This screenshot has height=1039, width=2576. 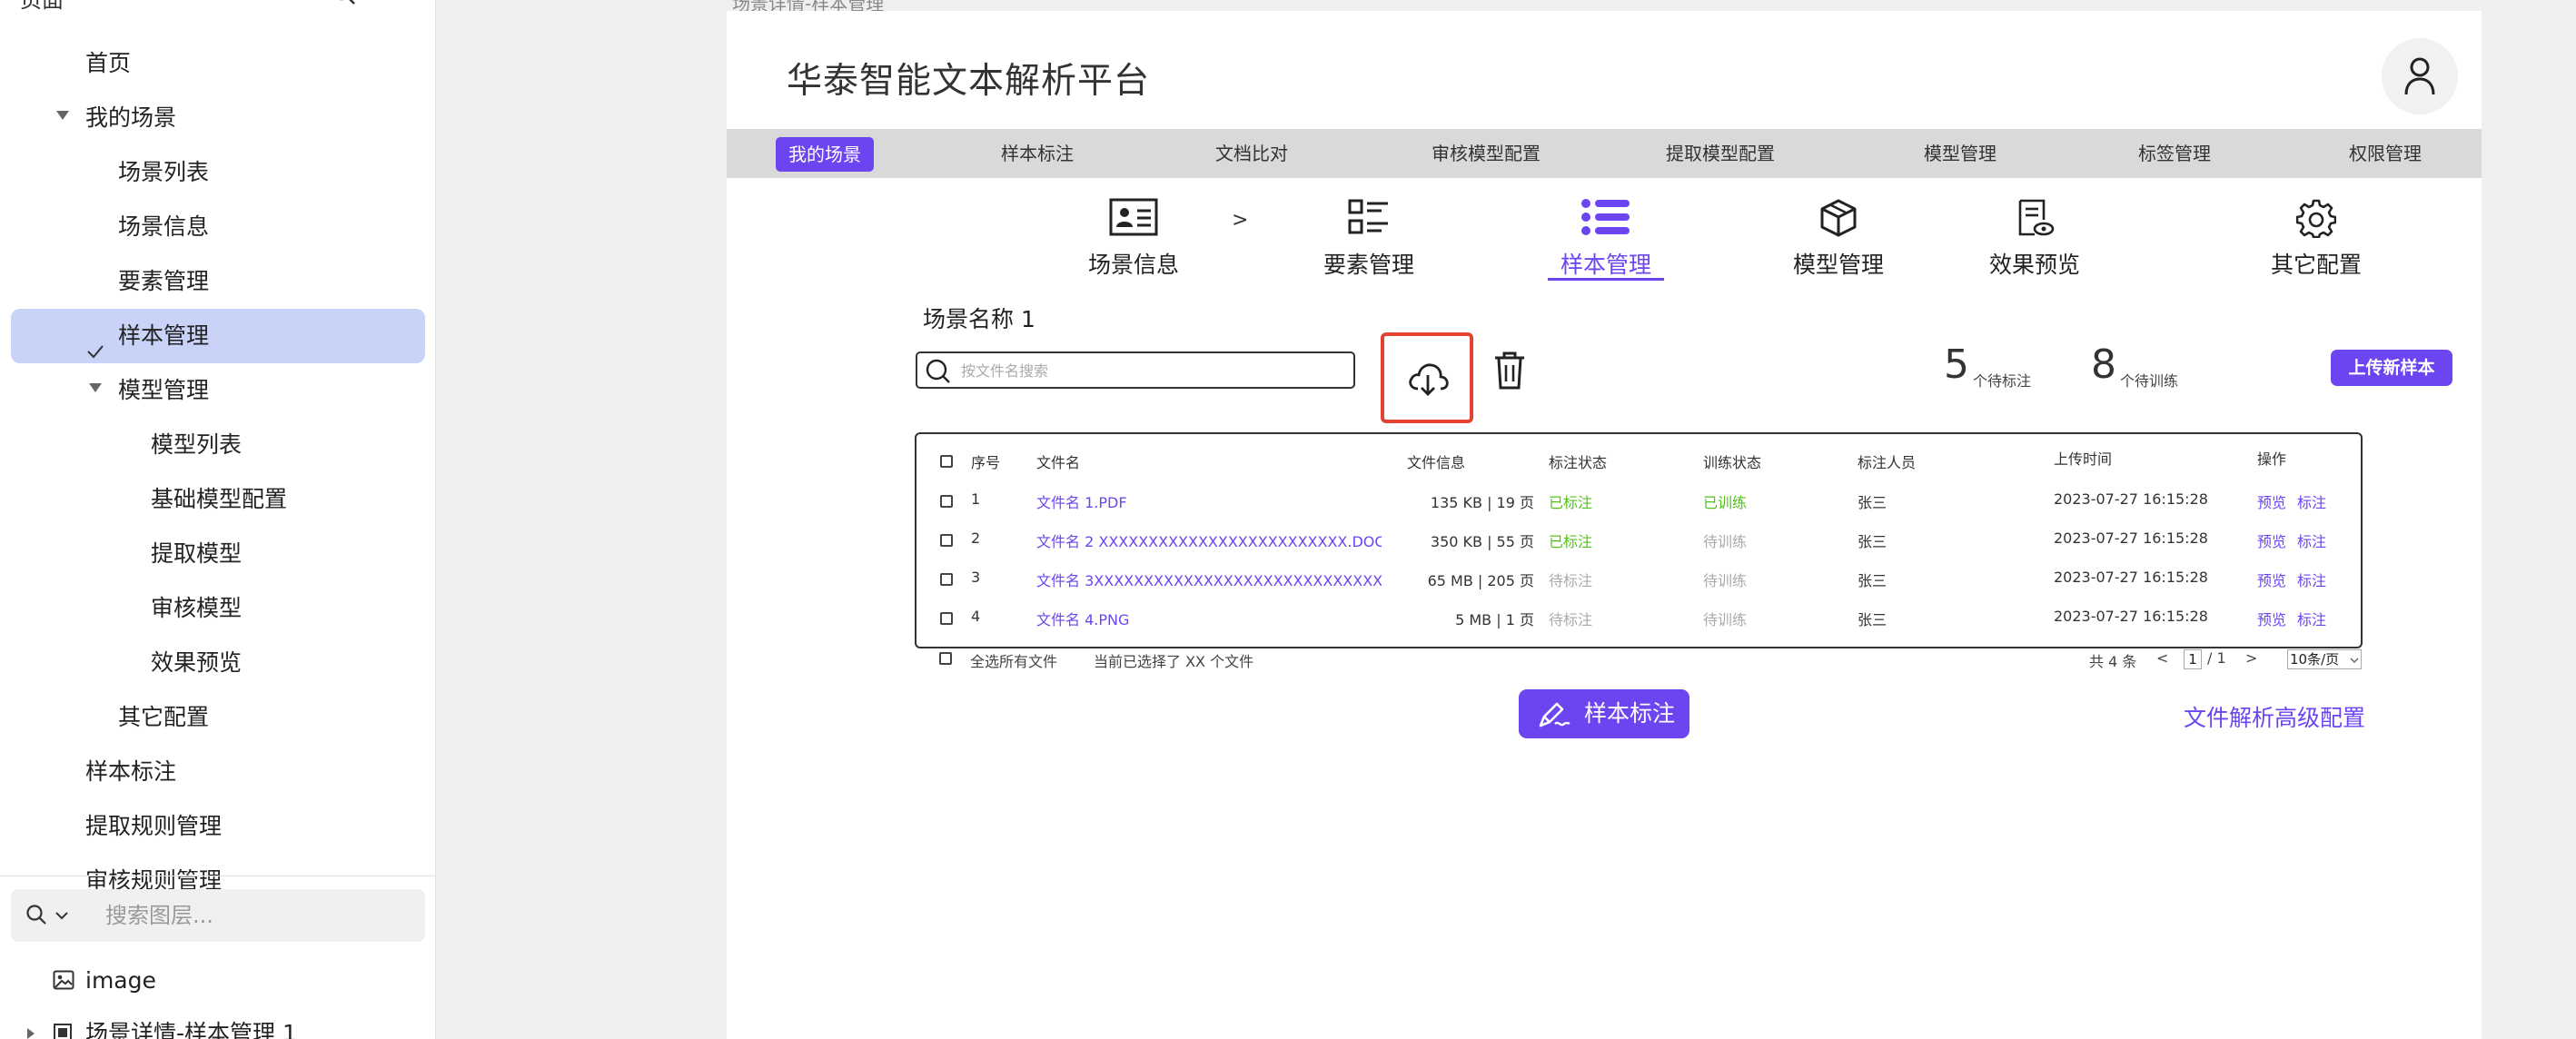 What do you see at coordinates (217, 608) in the screenshot?
I see `tree-item: 审核模型` at bounding box center [217, 608].